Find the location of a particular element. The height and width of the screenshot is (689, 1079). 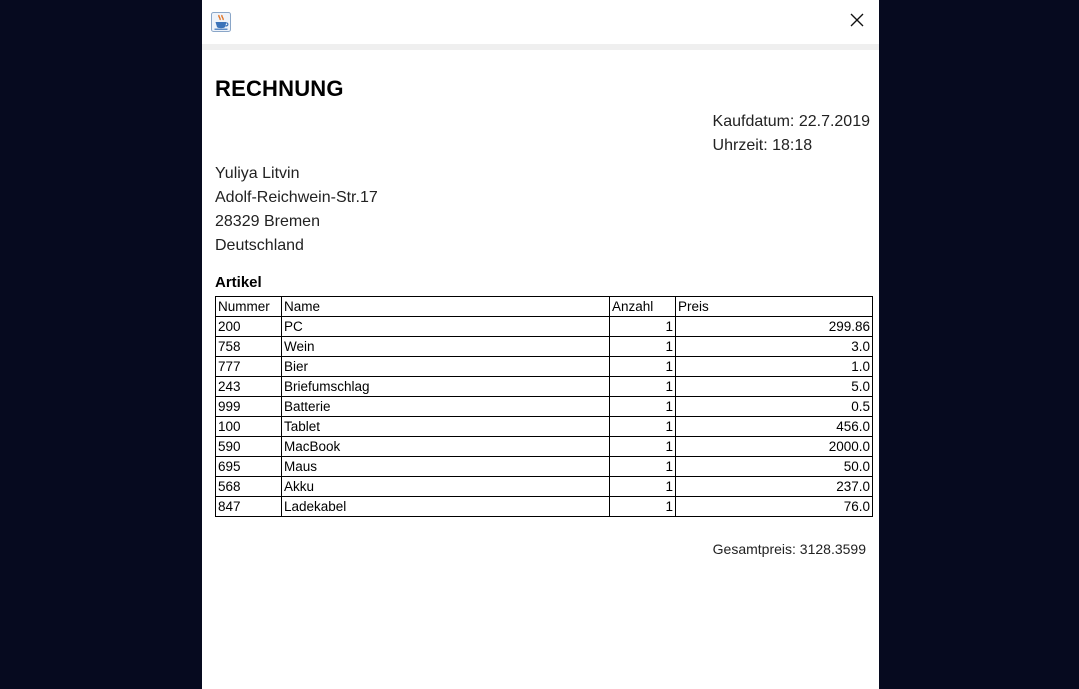

purchase-date: Kaufdatum: 22.7.2019 is located at coordinates (791, 121).